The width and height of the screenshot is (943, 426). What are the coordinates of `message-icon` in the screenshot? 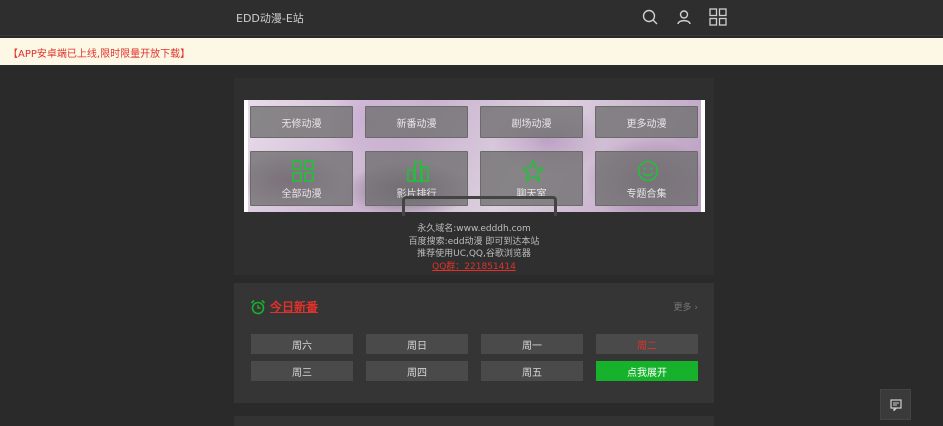 It's located at (895, 404).